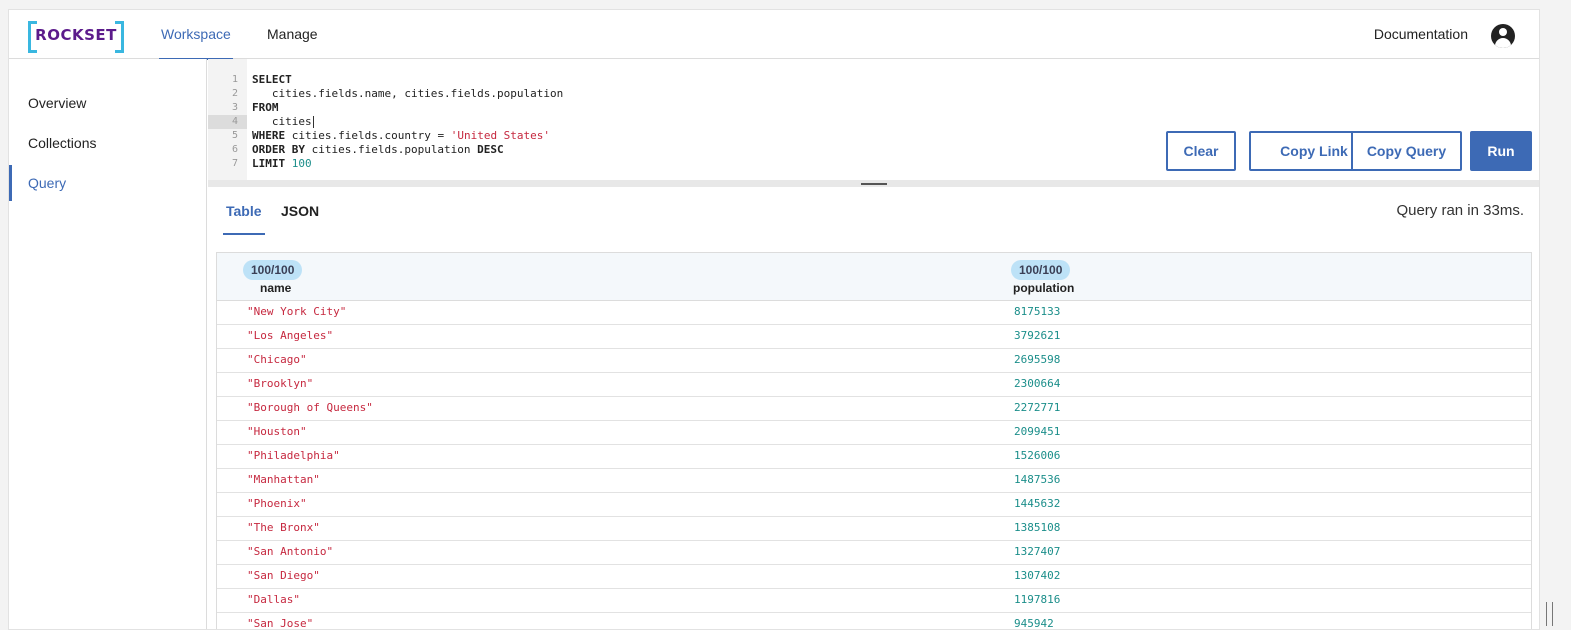 The image size is (1571, 630). What do you see at coordinates (1460, 210) in the screenshot?
I see `query-runtime-text: Query ran in 33ms.` at bounding box center [1460, 210].